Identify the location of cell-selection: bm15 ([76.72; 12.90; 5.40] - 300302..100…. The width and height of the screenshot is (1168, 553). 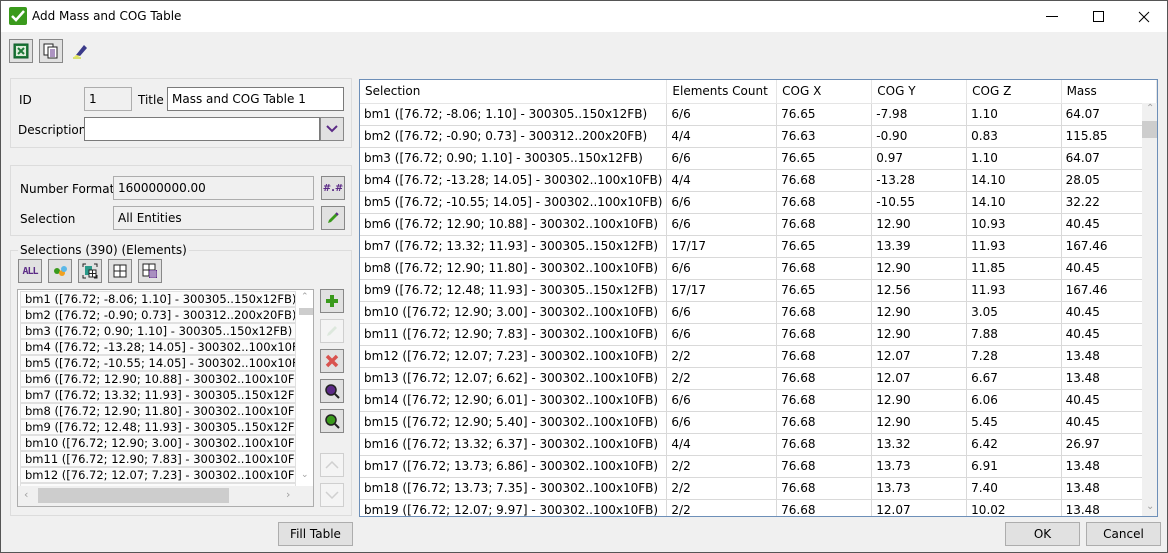
(514, 422).